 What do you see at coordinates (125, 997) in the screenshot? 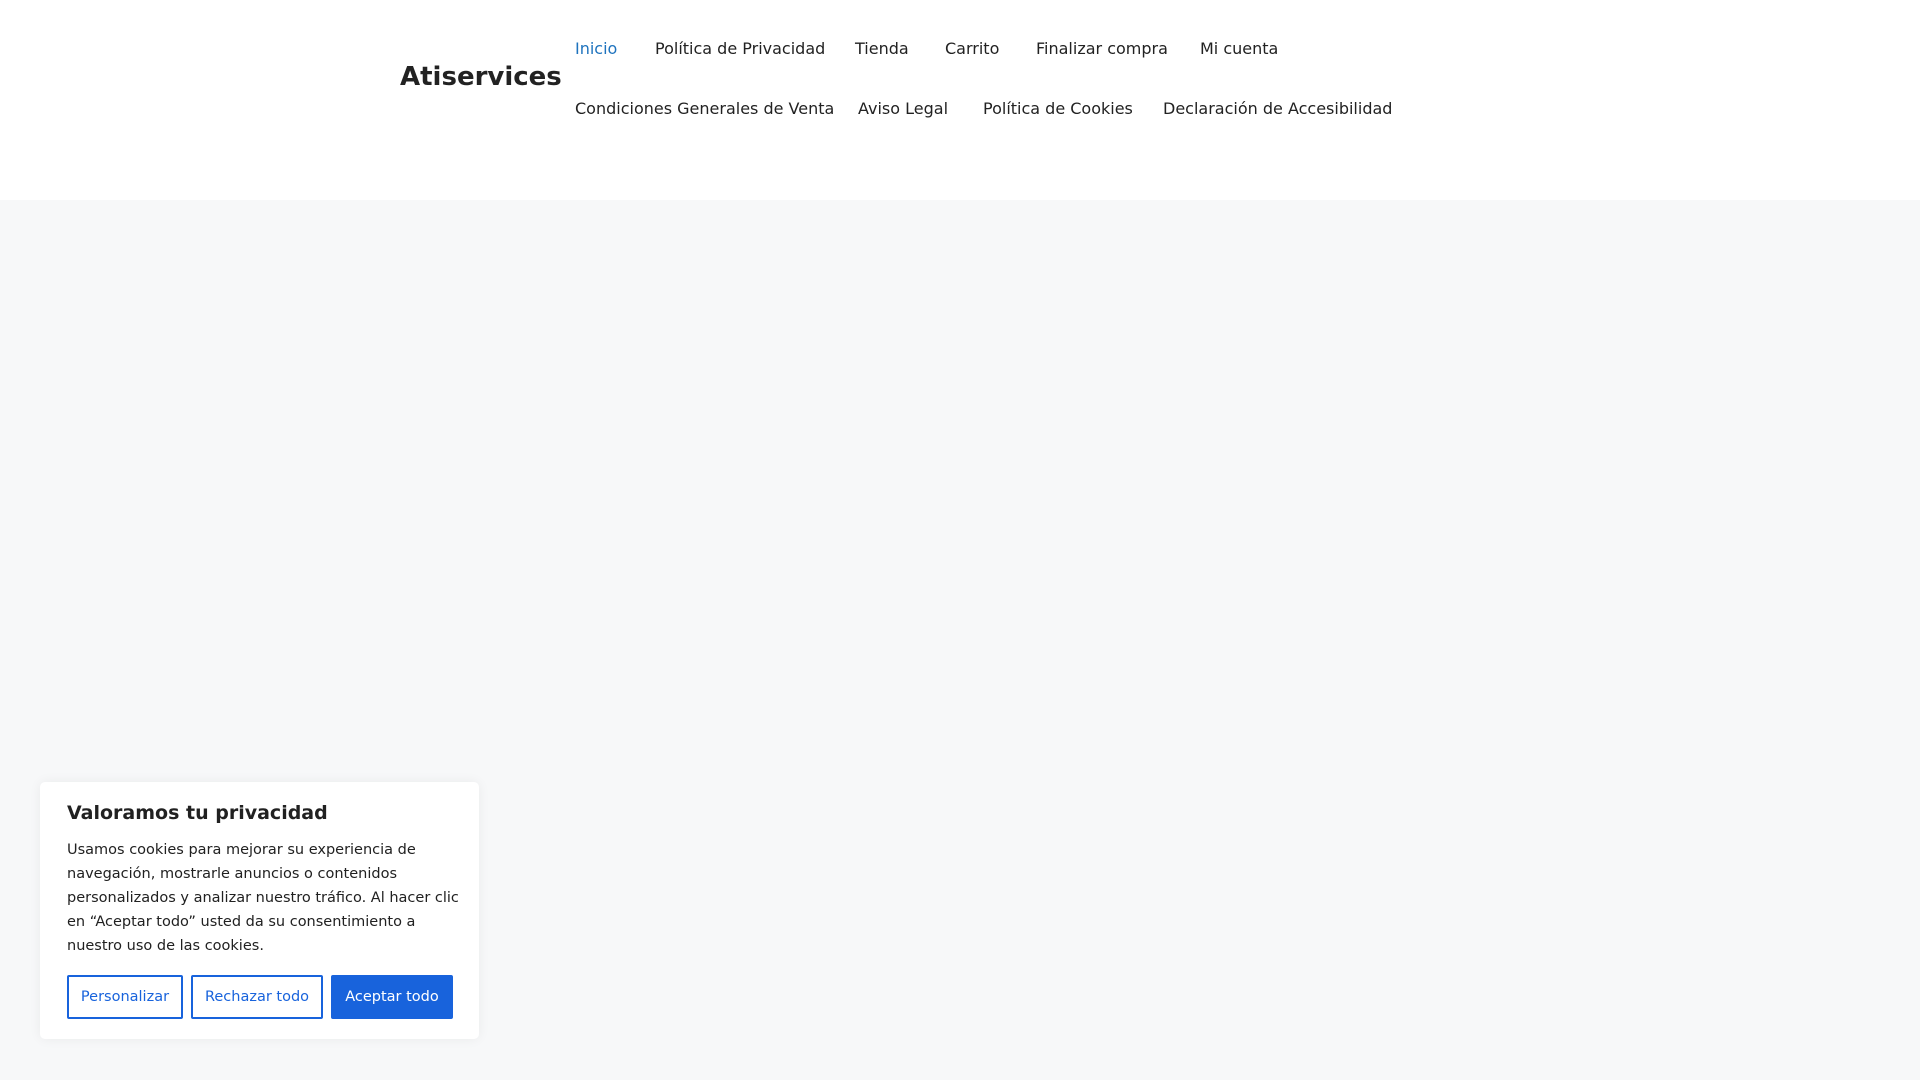
I see `customize-button: Personalizar` at bounding box center [125, 997].